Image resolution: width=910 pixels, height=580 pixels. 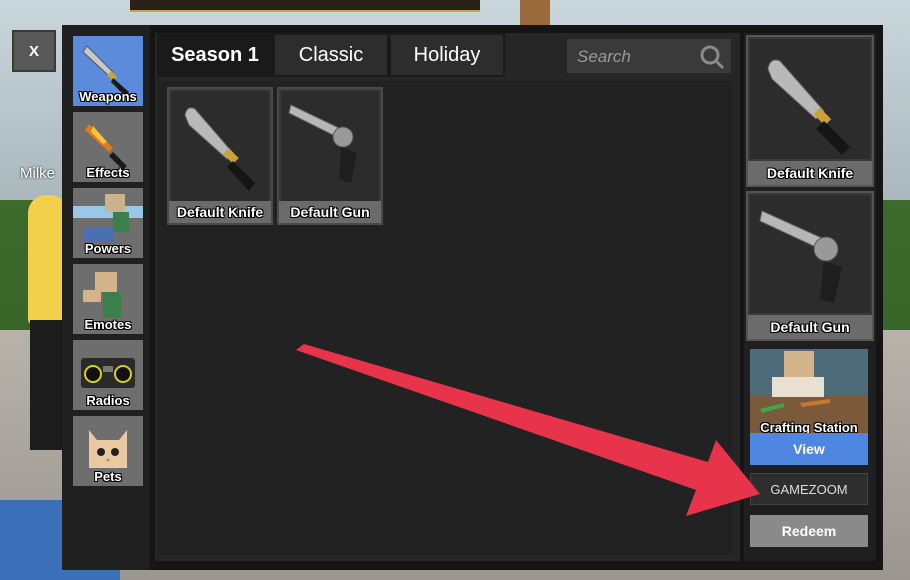 I want to click on background-post, so click(x=535, y=13).